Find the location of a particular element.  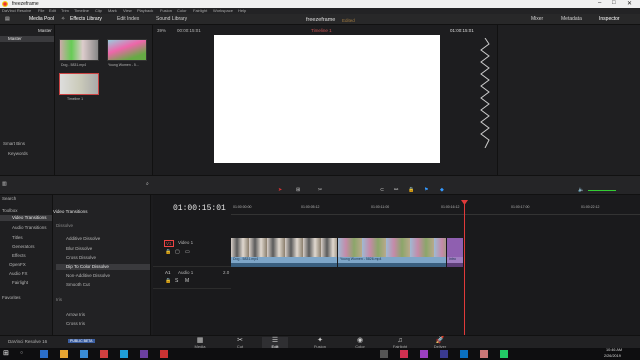

window-title: freezeframe is located at coordinates (25, 4).